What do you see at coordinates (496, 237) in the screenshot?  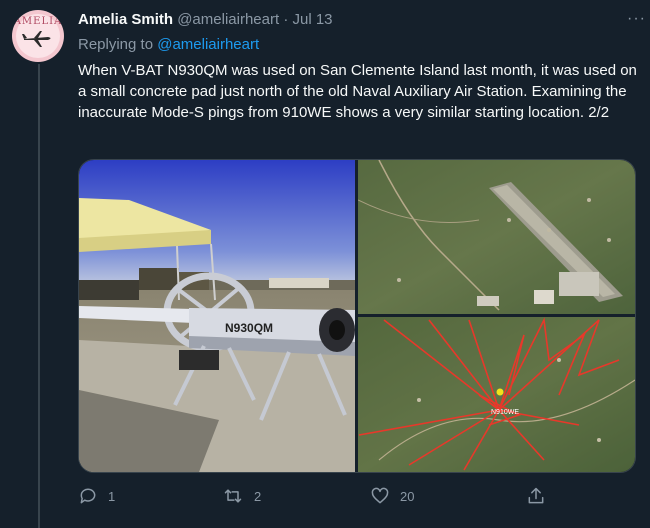 I see `satellite-map-airfield` at bounding box center [496, 237].